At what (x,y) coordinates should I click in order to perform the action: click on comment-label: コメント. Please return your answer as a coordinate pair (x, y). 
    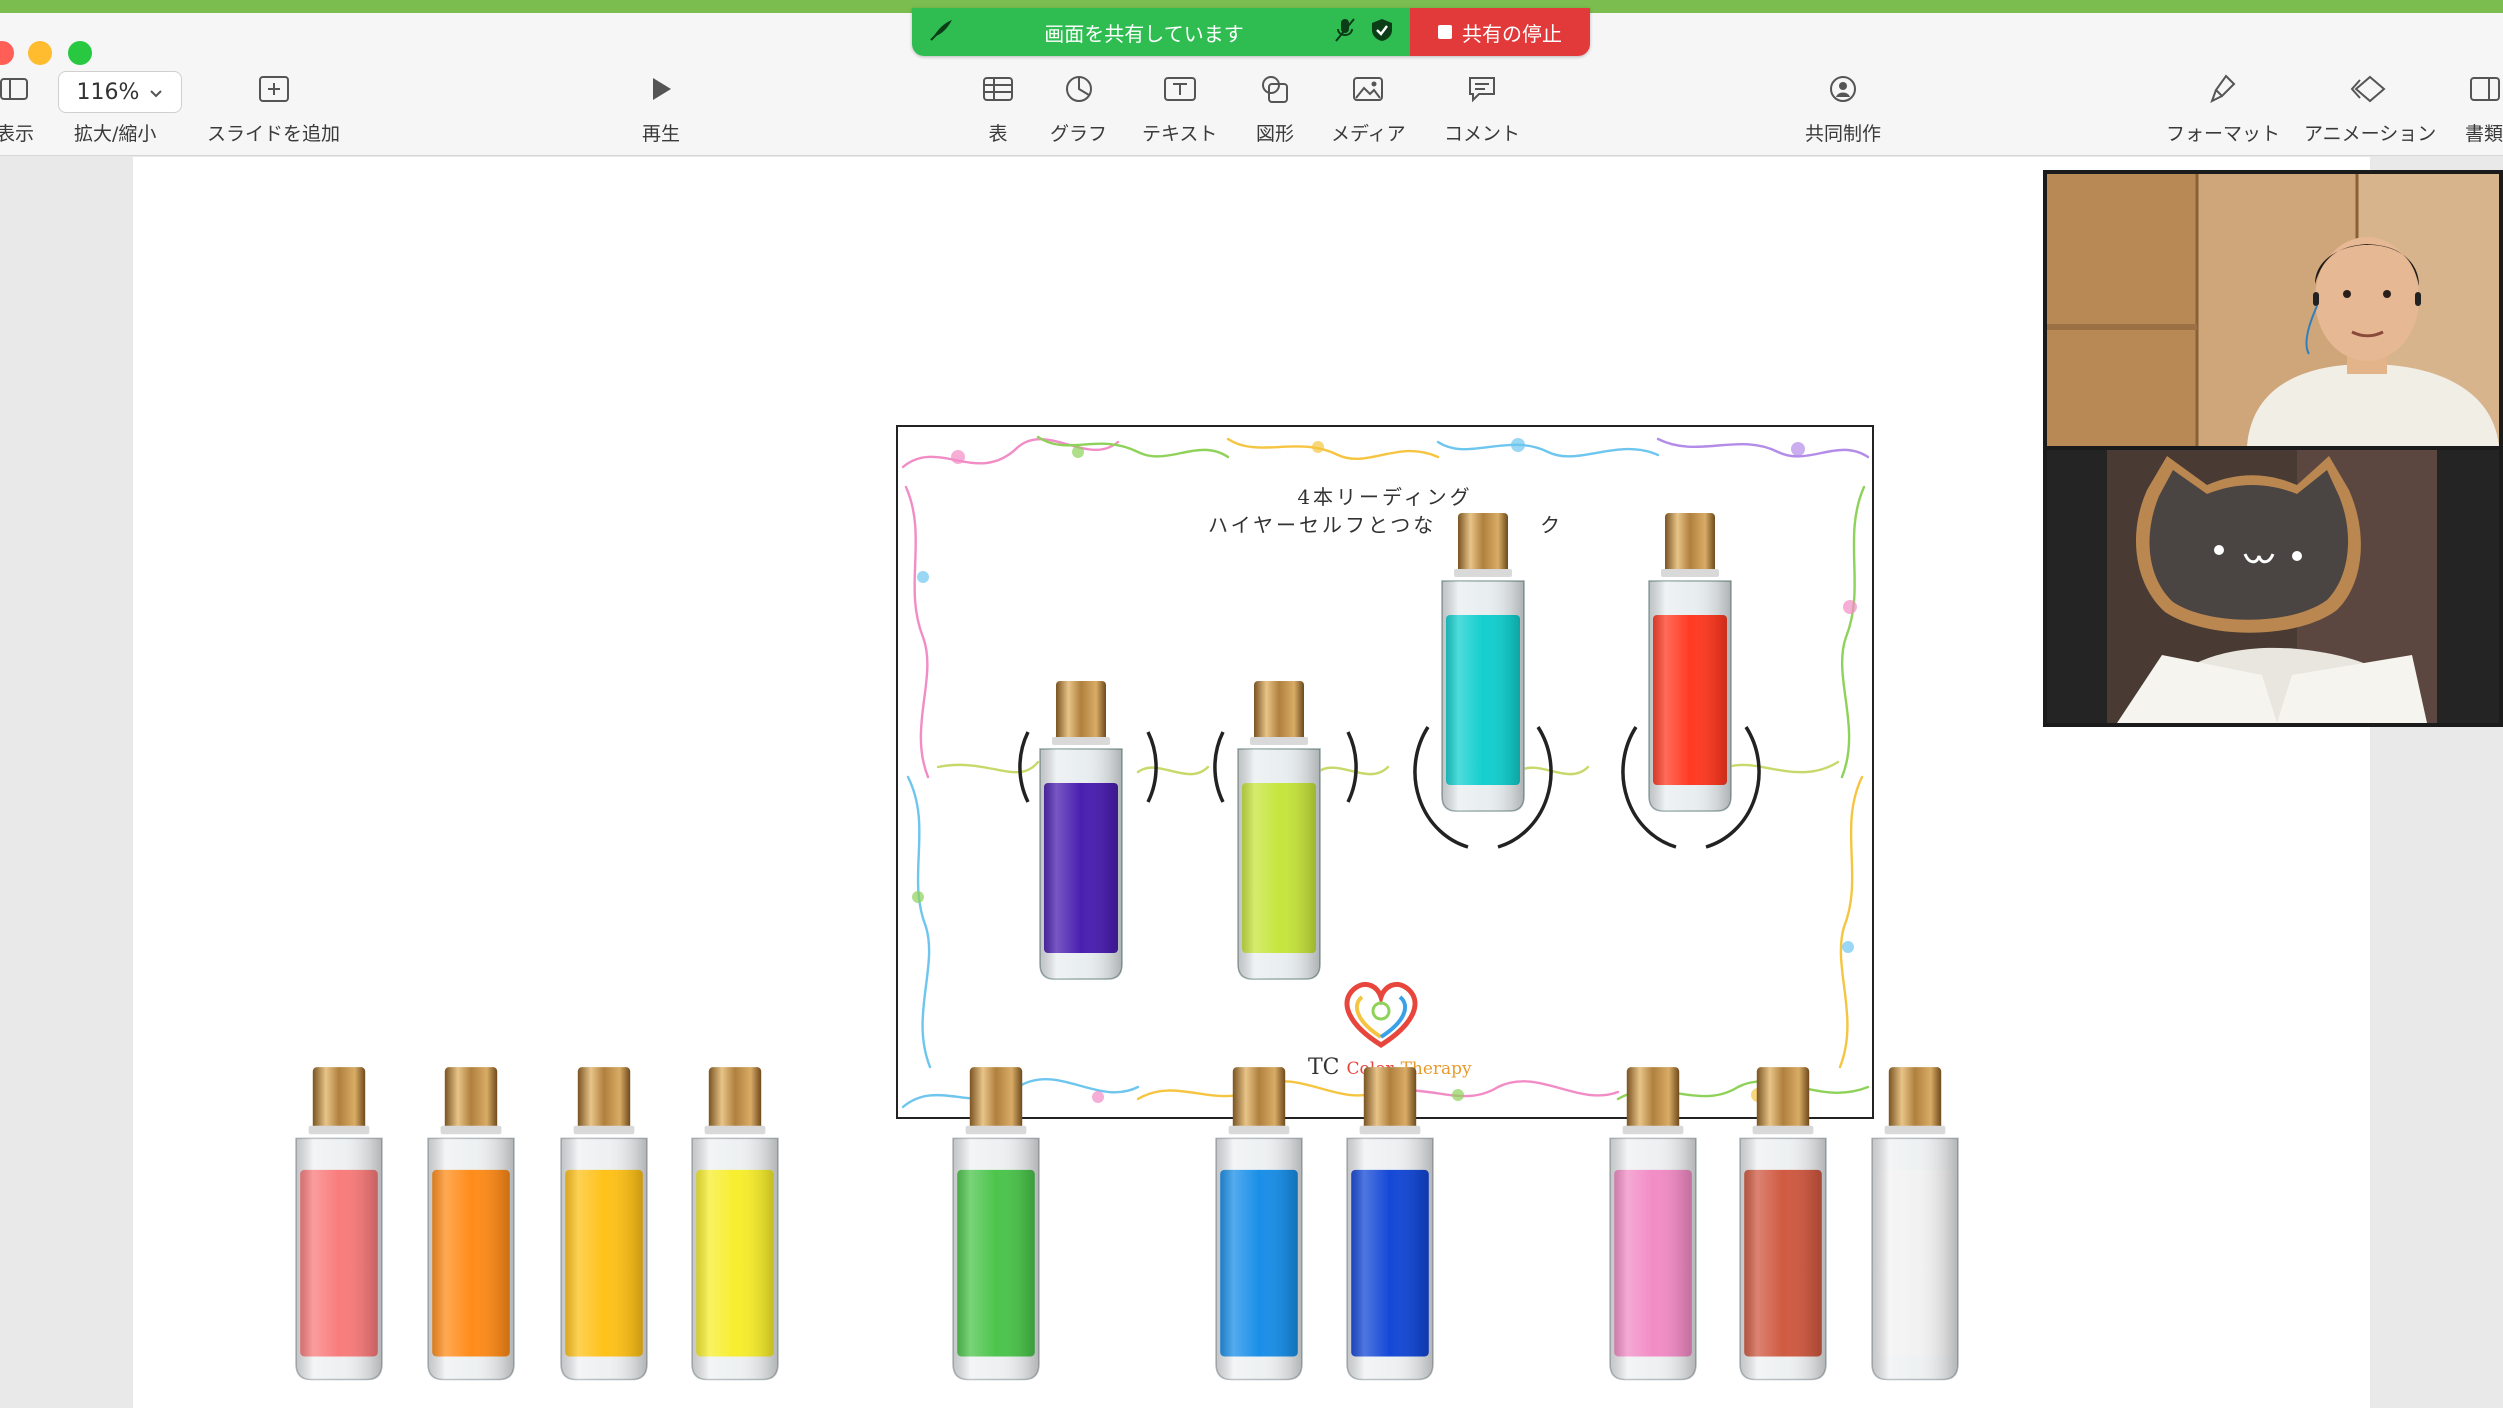
    Looking at the image, I should click on (1482, 134).